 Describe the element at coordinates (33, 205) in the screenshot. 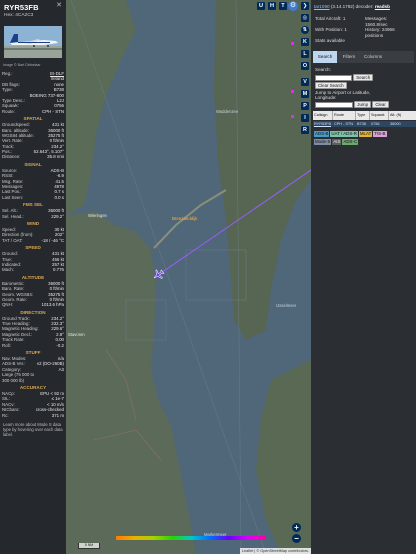

I see `section-fms: FMS SEL` at that location.